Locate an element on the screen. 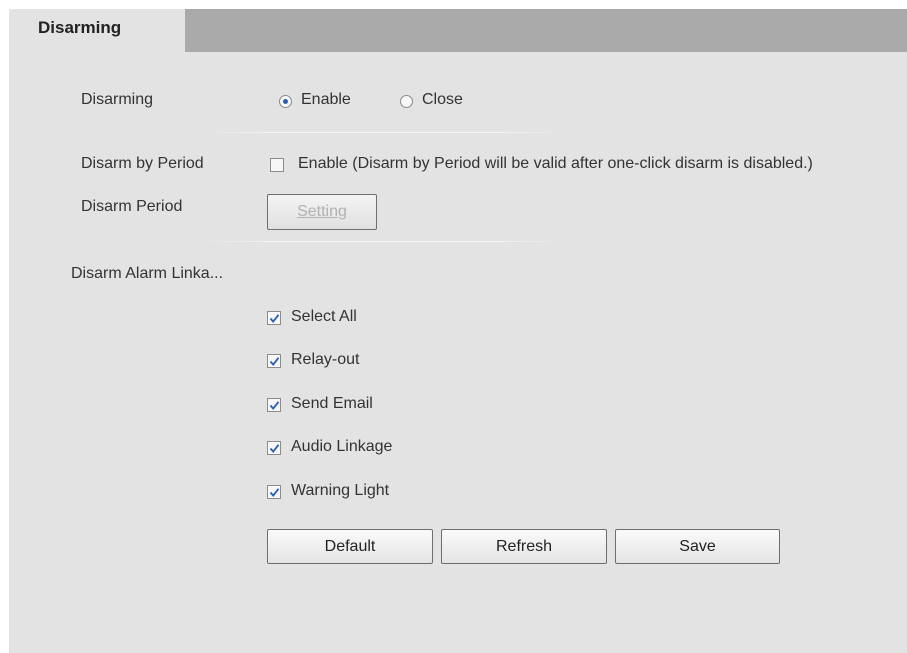  relay-out-checkbox is located at coordinates (274, 361).